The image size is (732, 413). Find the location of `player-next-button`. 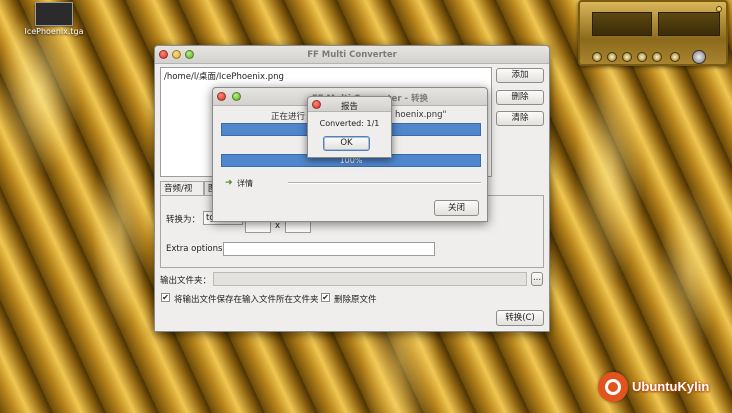

player-next-button is located at coordinates (657, 57).